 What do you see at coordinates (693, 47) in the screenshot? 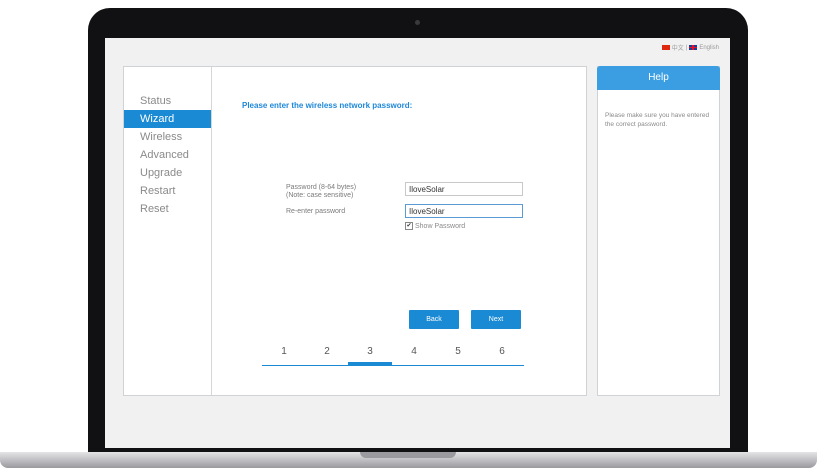
I see `uk-flag-icon` at bounding box center [693, 47].